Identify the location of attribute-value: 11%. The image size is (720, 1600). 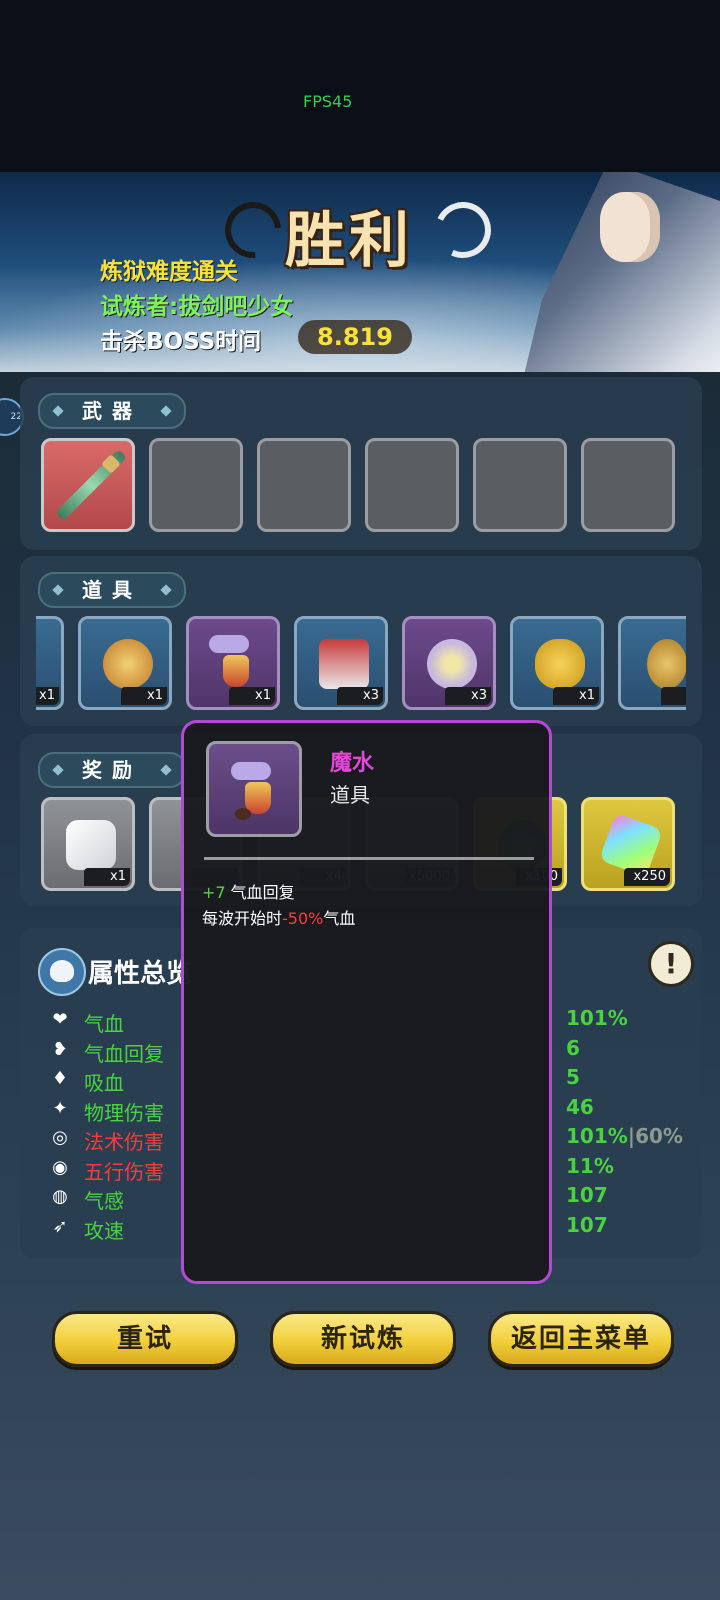
(590, 1166).